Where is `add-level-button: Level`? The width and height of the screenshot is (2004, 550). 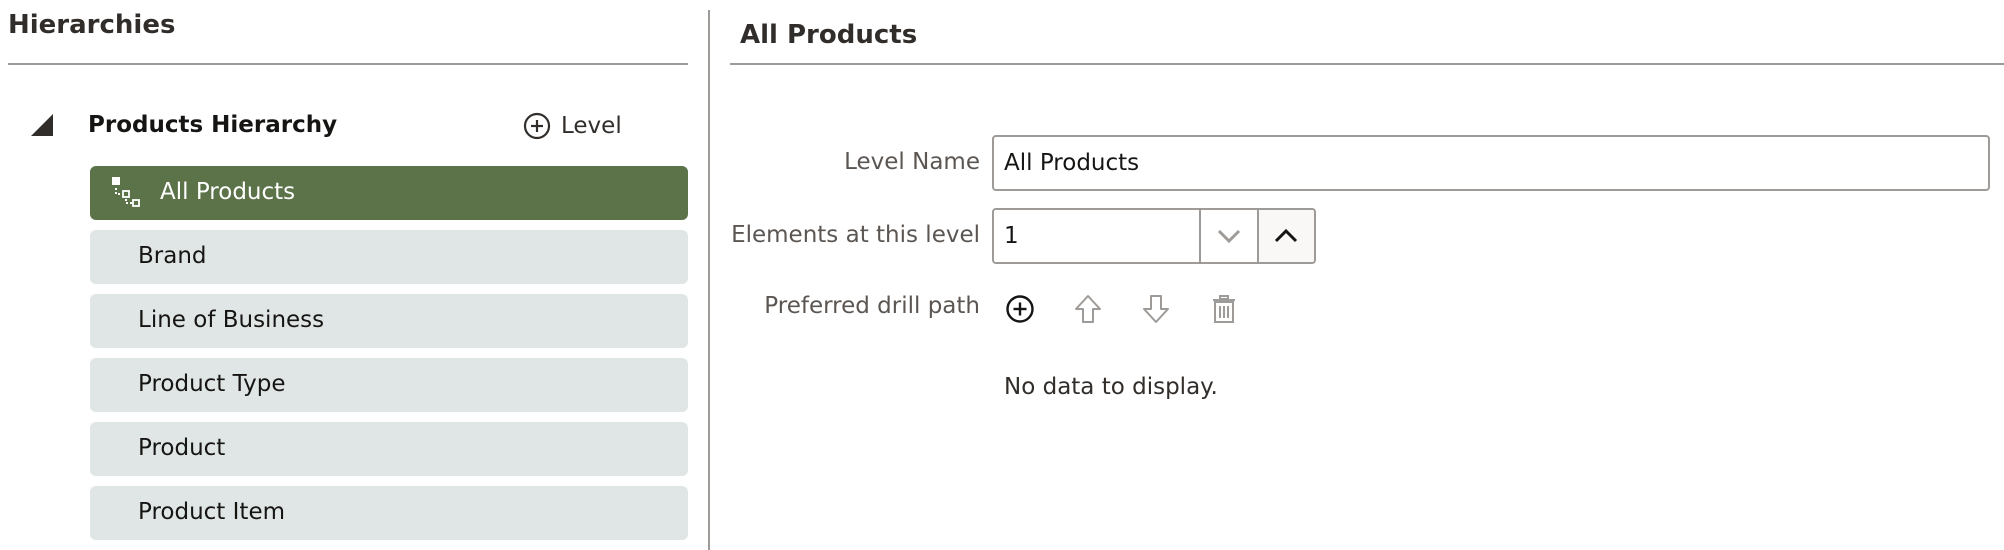
add-level-button: Level is located at coordinates (572, 126).